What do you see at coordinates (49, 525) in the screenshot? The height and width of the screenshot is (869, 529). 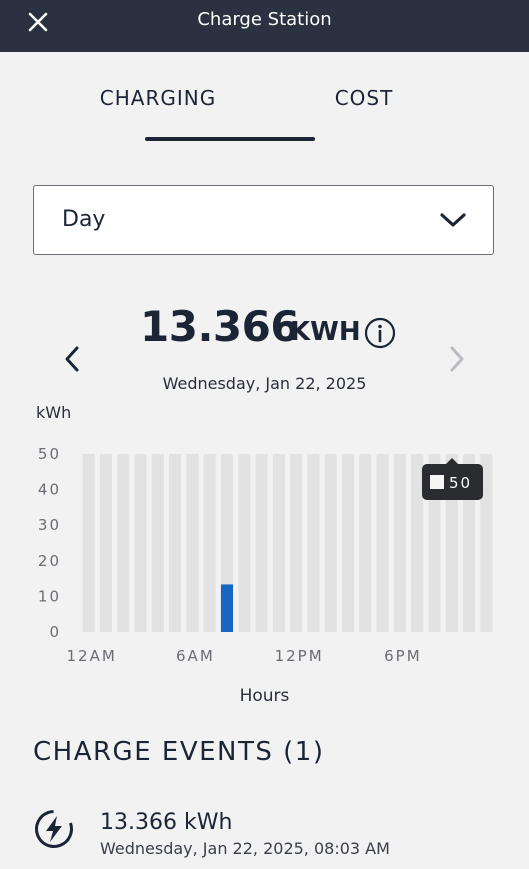 I see `y-tick-label: 30` at bounding box center [49, 525].